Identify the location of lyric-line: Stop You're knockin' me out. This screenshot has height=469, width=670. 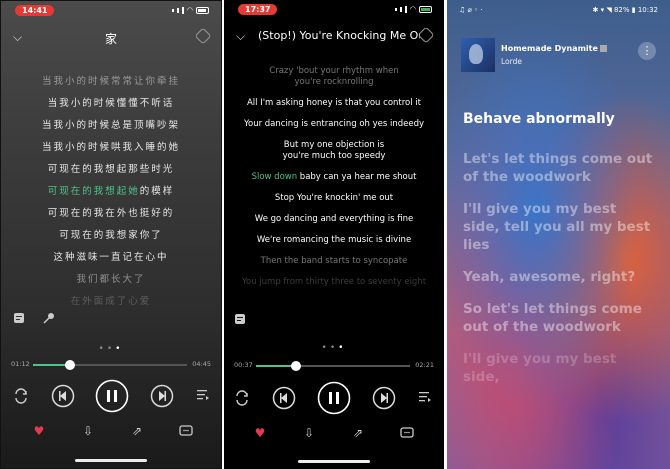
(334, 198).